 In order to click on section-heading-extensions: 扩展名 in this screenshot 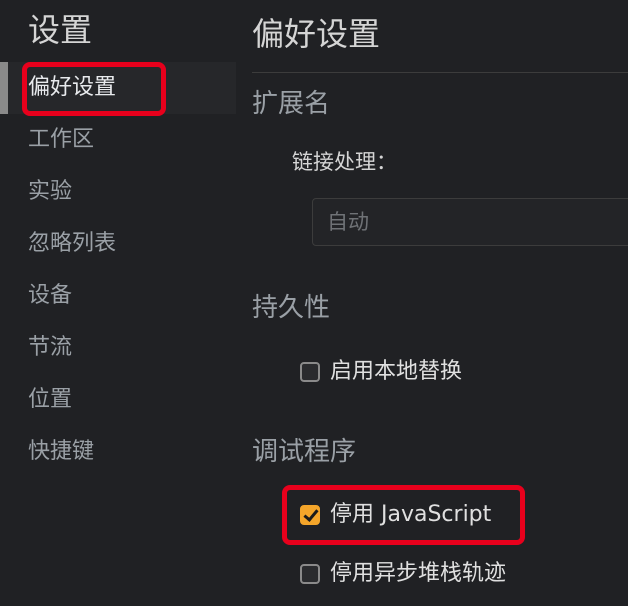, I will do `click(291, 104)`.